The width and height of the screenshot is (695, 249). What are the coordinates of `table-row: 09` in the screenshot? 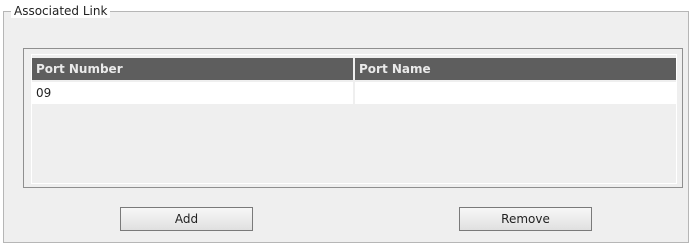 It's located at (355, 93).